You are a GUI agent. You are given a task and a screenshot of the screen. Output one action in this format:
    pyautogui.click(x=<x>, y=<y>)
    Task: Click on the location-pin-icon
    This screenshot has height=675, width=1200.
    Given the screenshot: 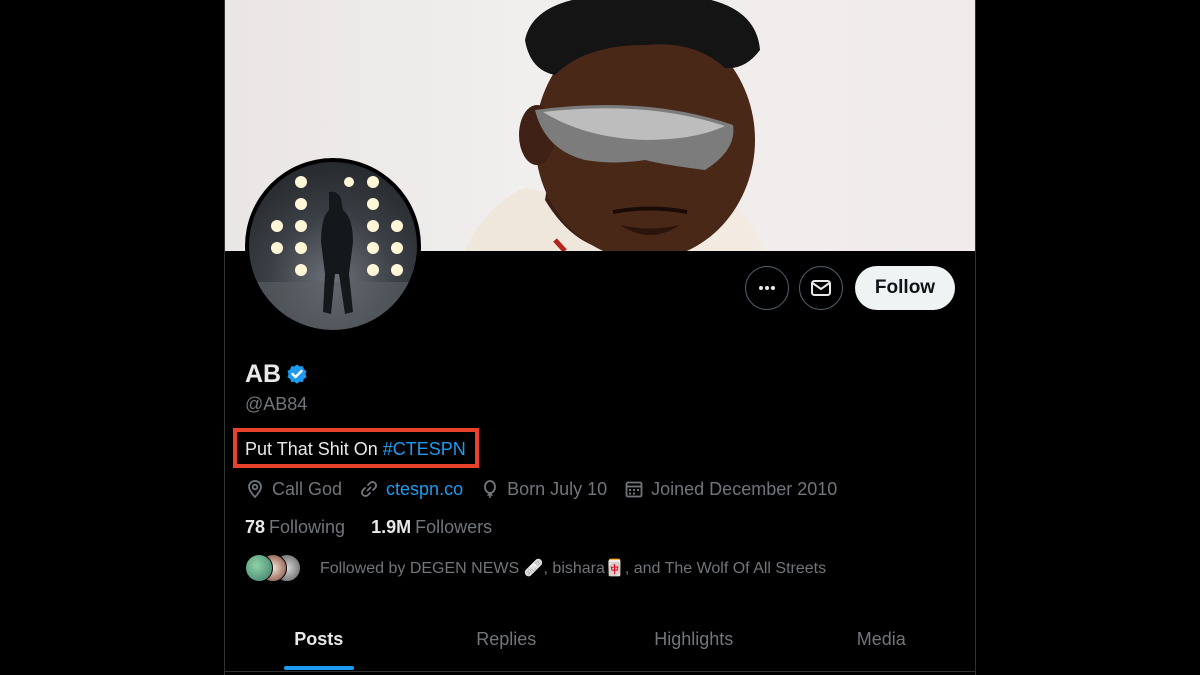 What is the action you would take?
    pyautogui.click(x=255, y=489)
    